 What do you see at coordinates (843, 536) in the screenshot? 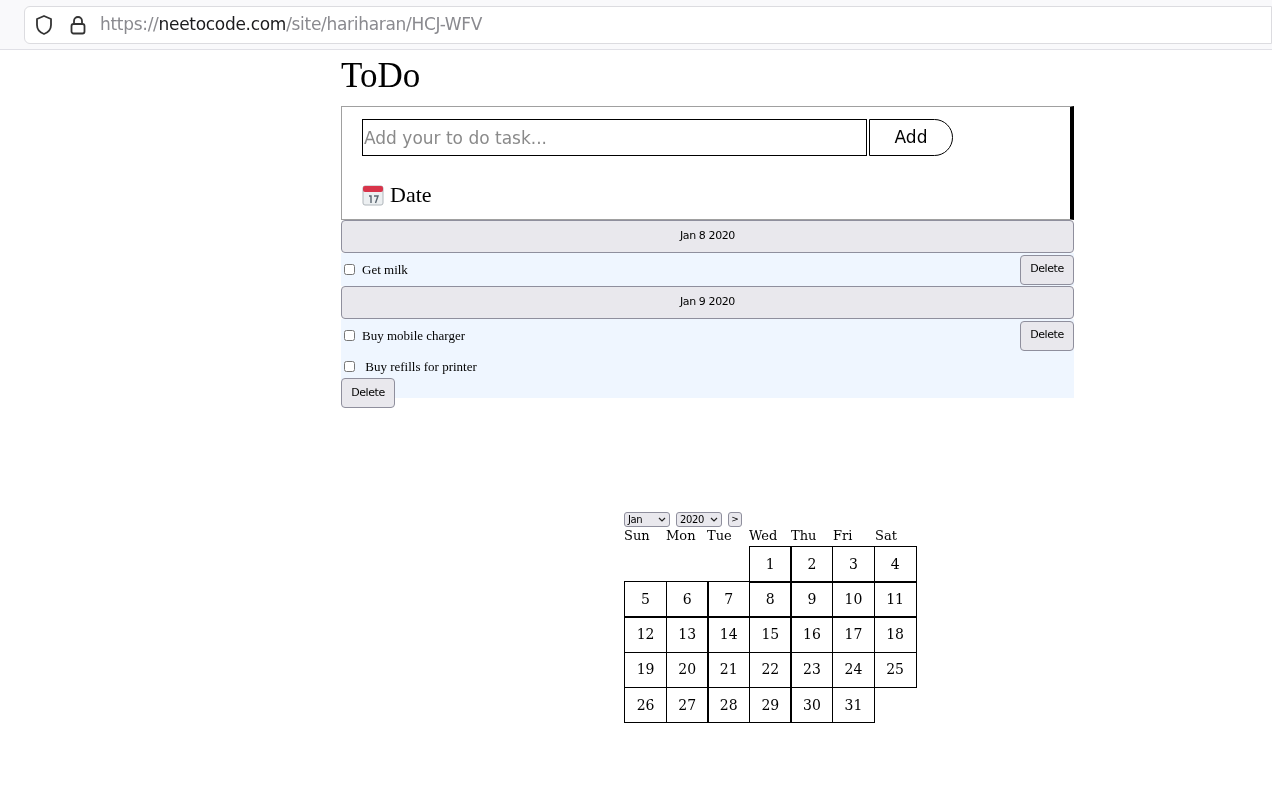
I see `weekday-label: Fri` at bounding box center [843, 536].